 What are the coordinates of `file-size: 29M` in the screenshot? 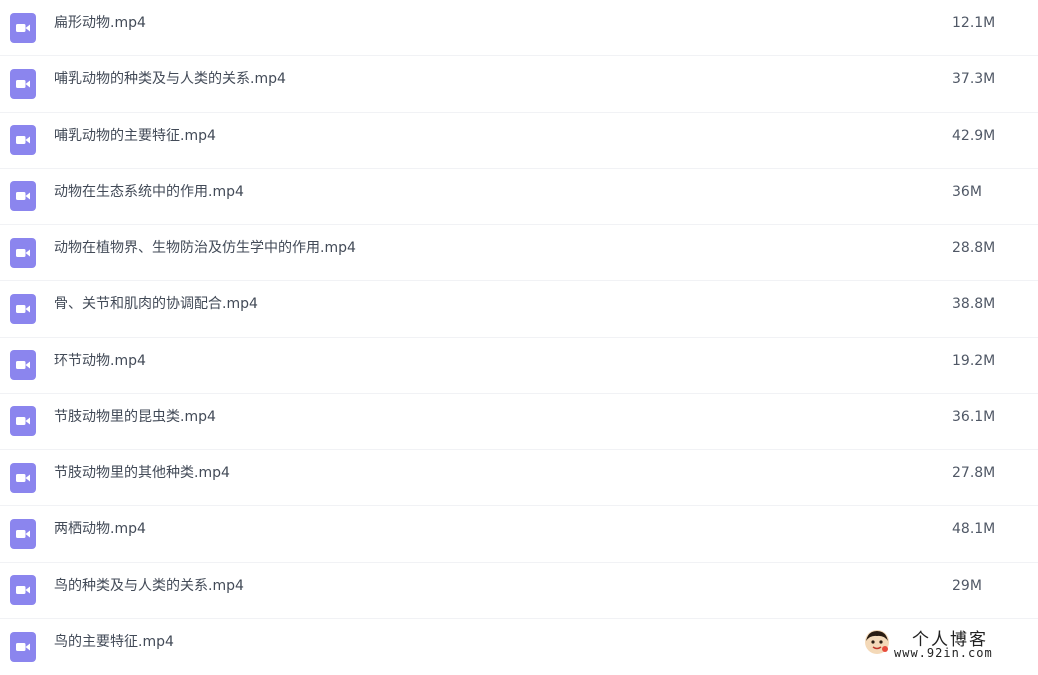 It's located at (967, 585).